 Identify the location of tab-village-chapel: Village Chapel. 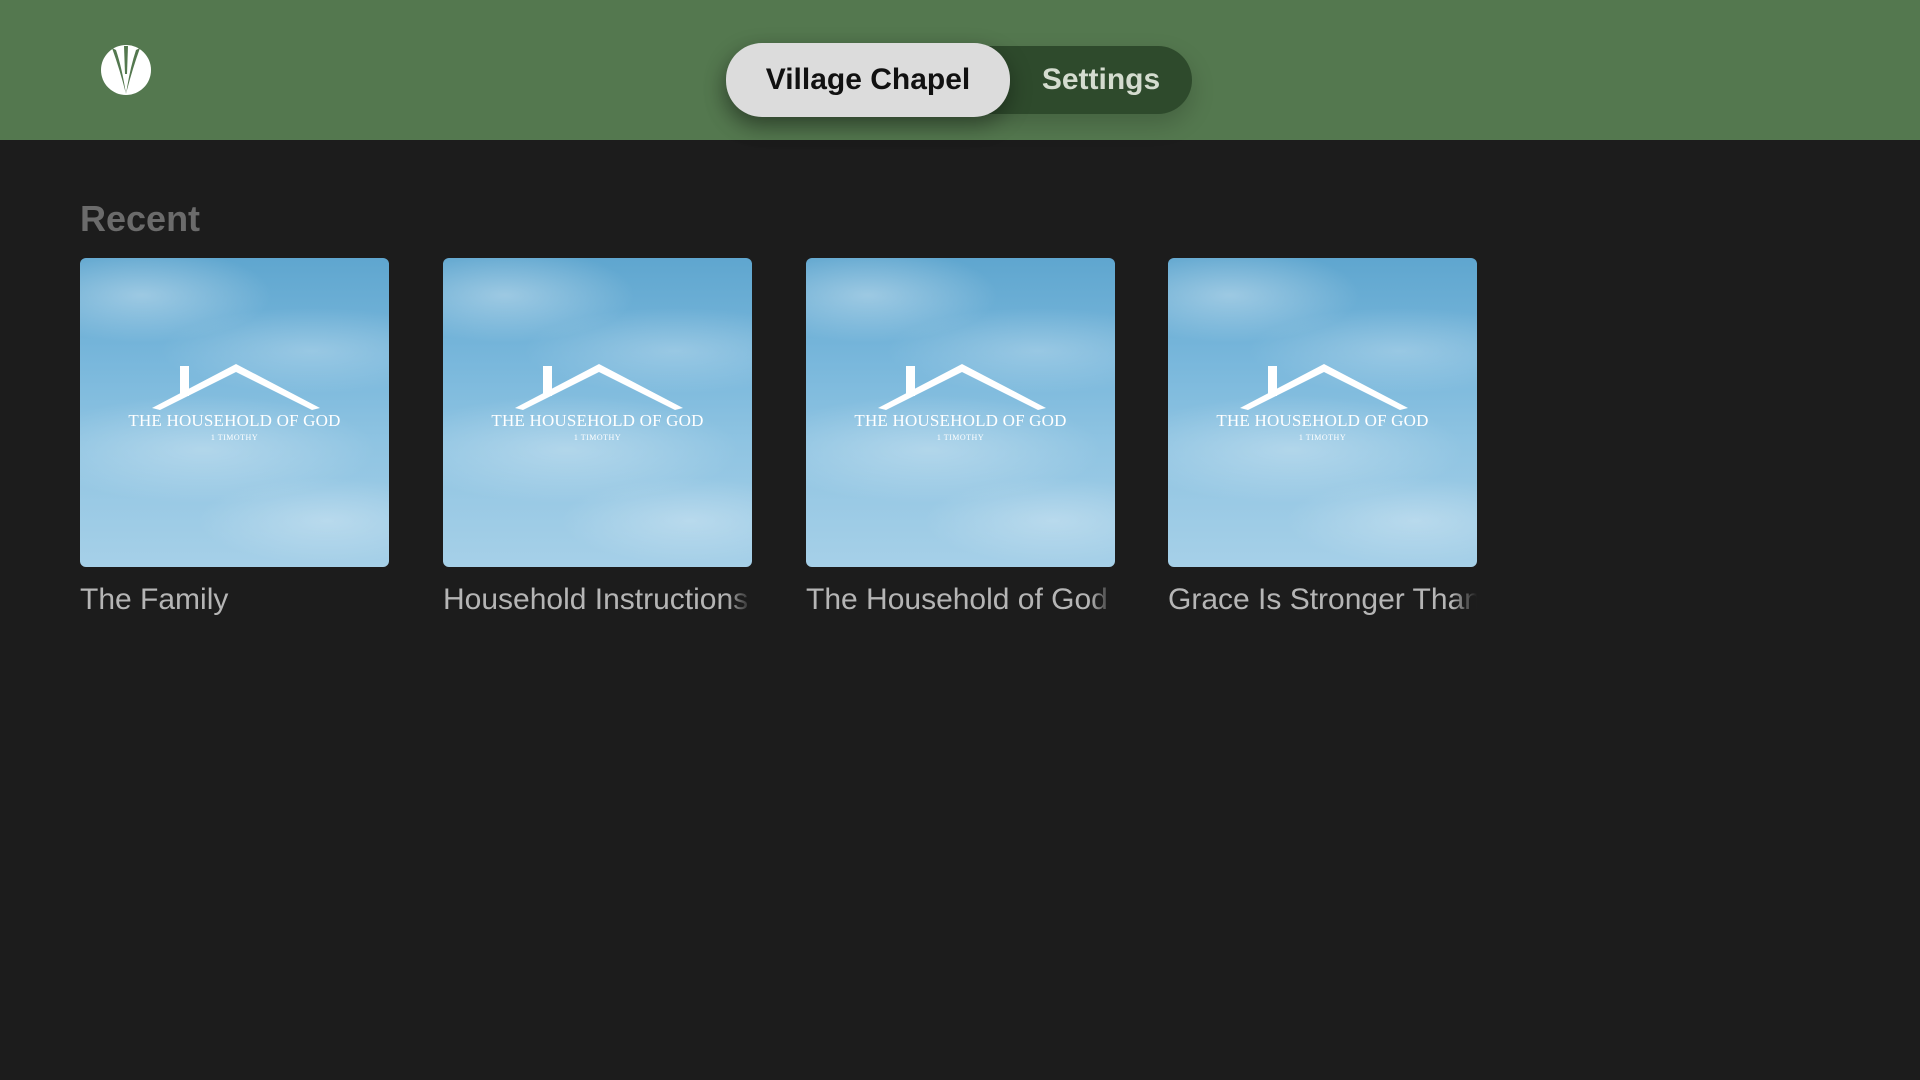
(868, 80).